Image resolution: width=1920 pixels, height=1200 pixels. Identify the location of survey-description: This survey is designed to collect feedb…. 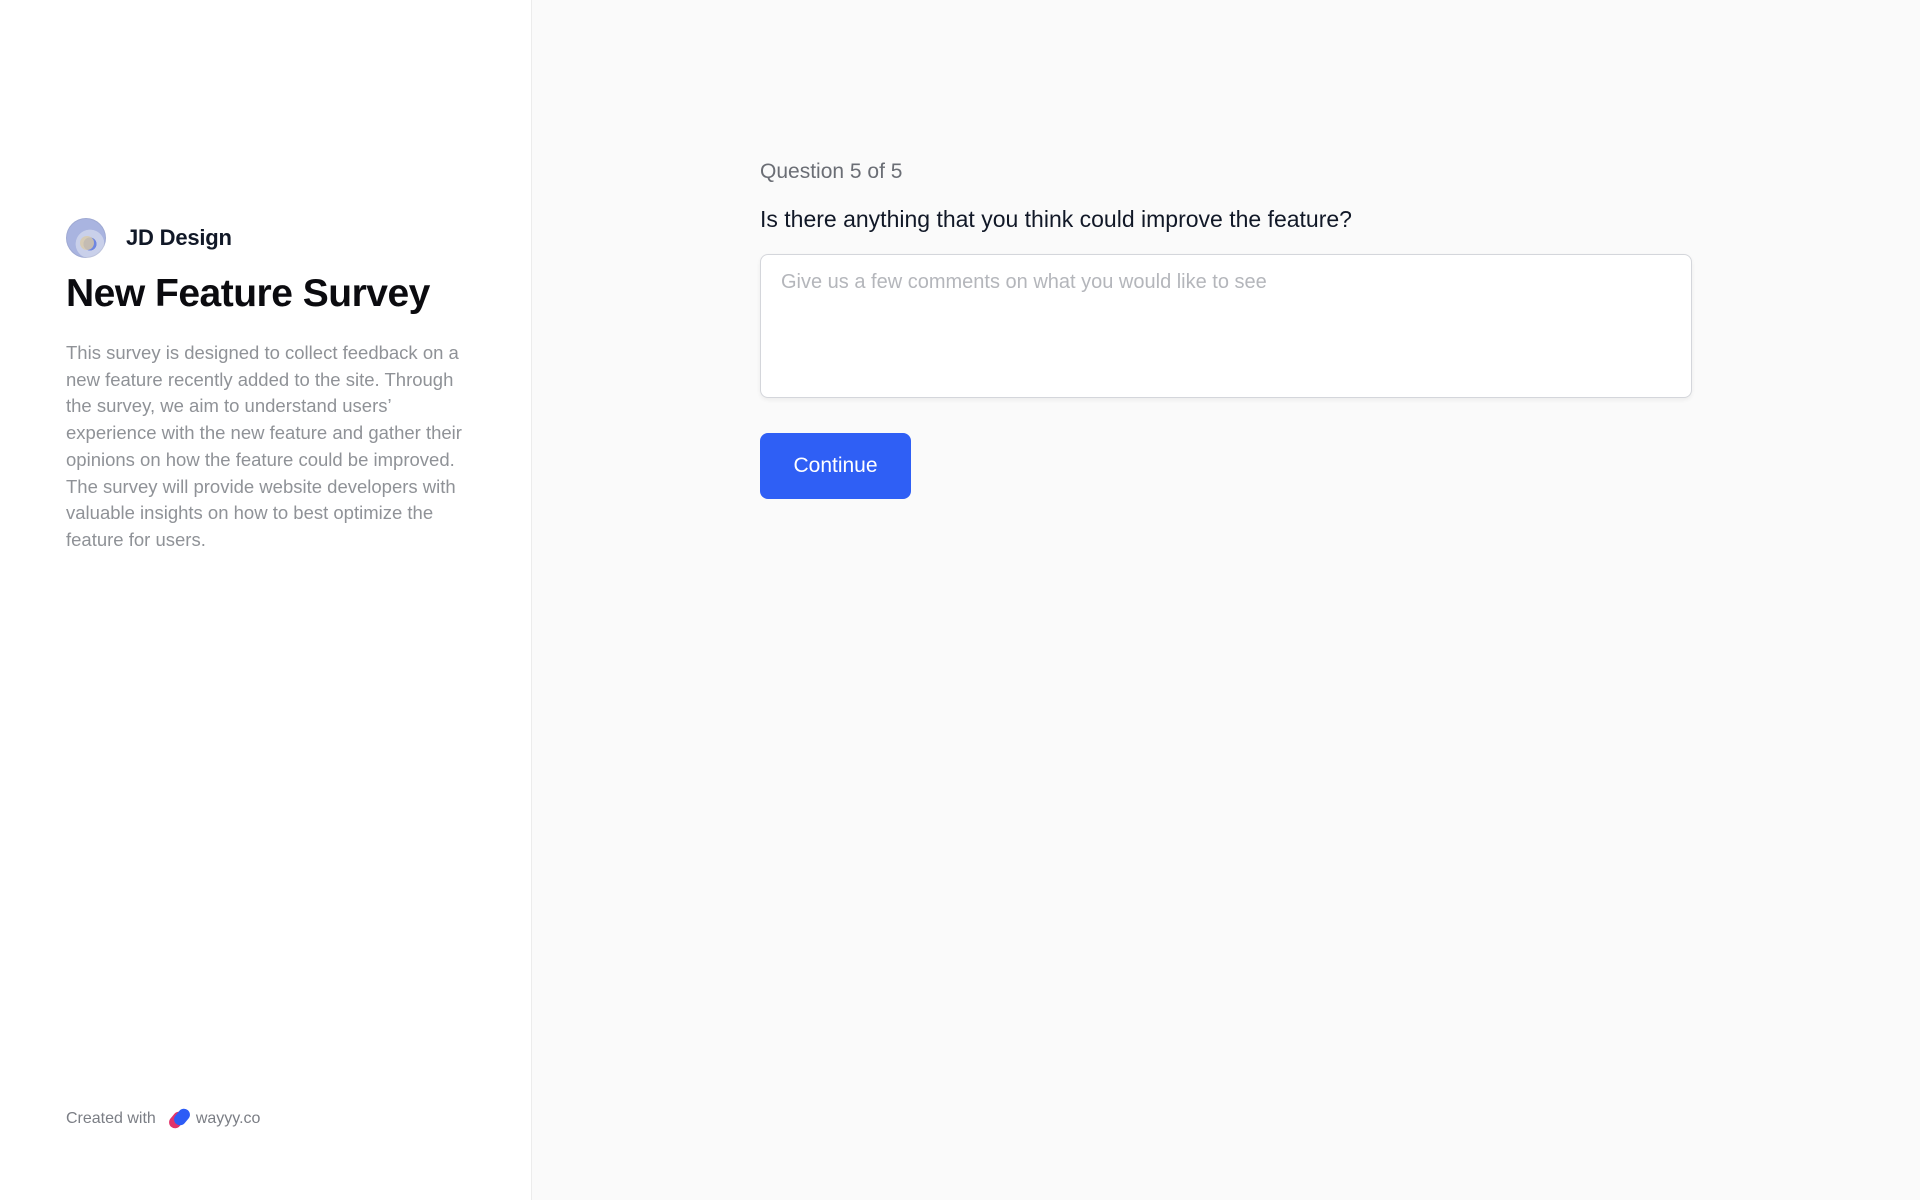
(264, 446).